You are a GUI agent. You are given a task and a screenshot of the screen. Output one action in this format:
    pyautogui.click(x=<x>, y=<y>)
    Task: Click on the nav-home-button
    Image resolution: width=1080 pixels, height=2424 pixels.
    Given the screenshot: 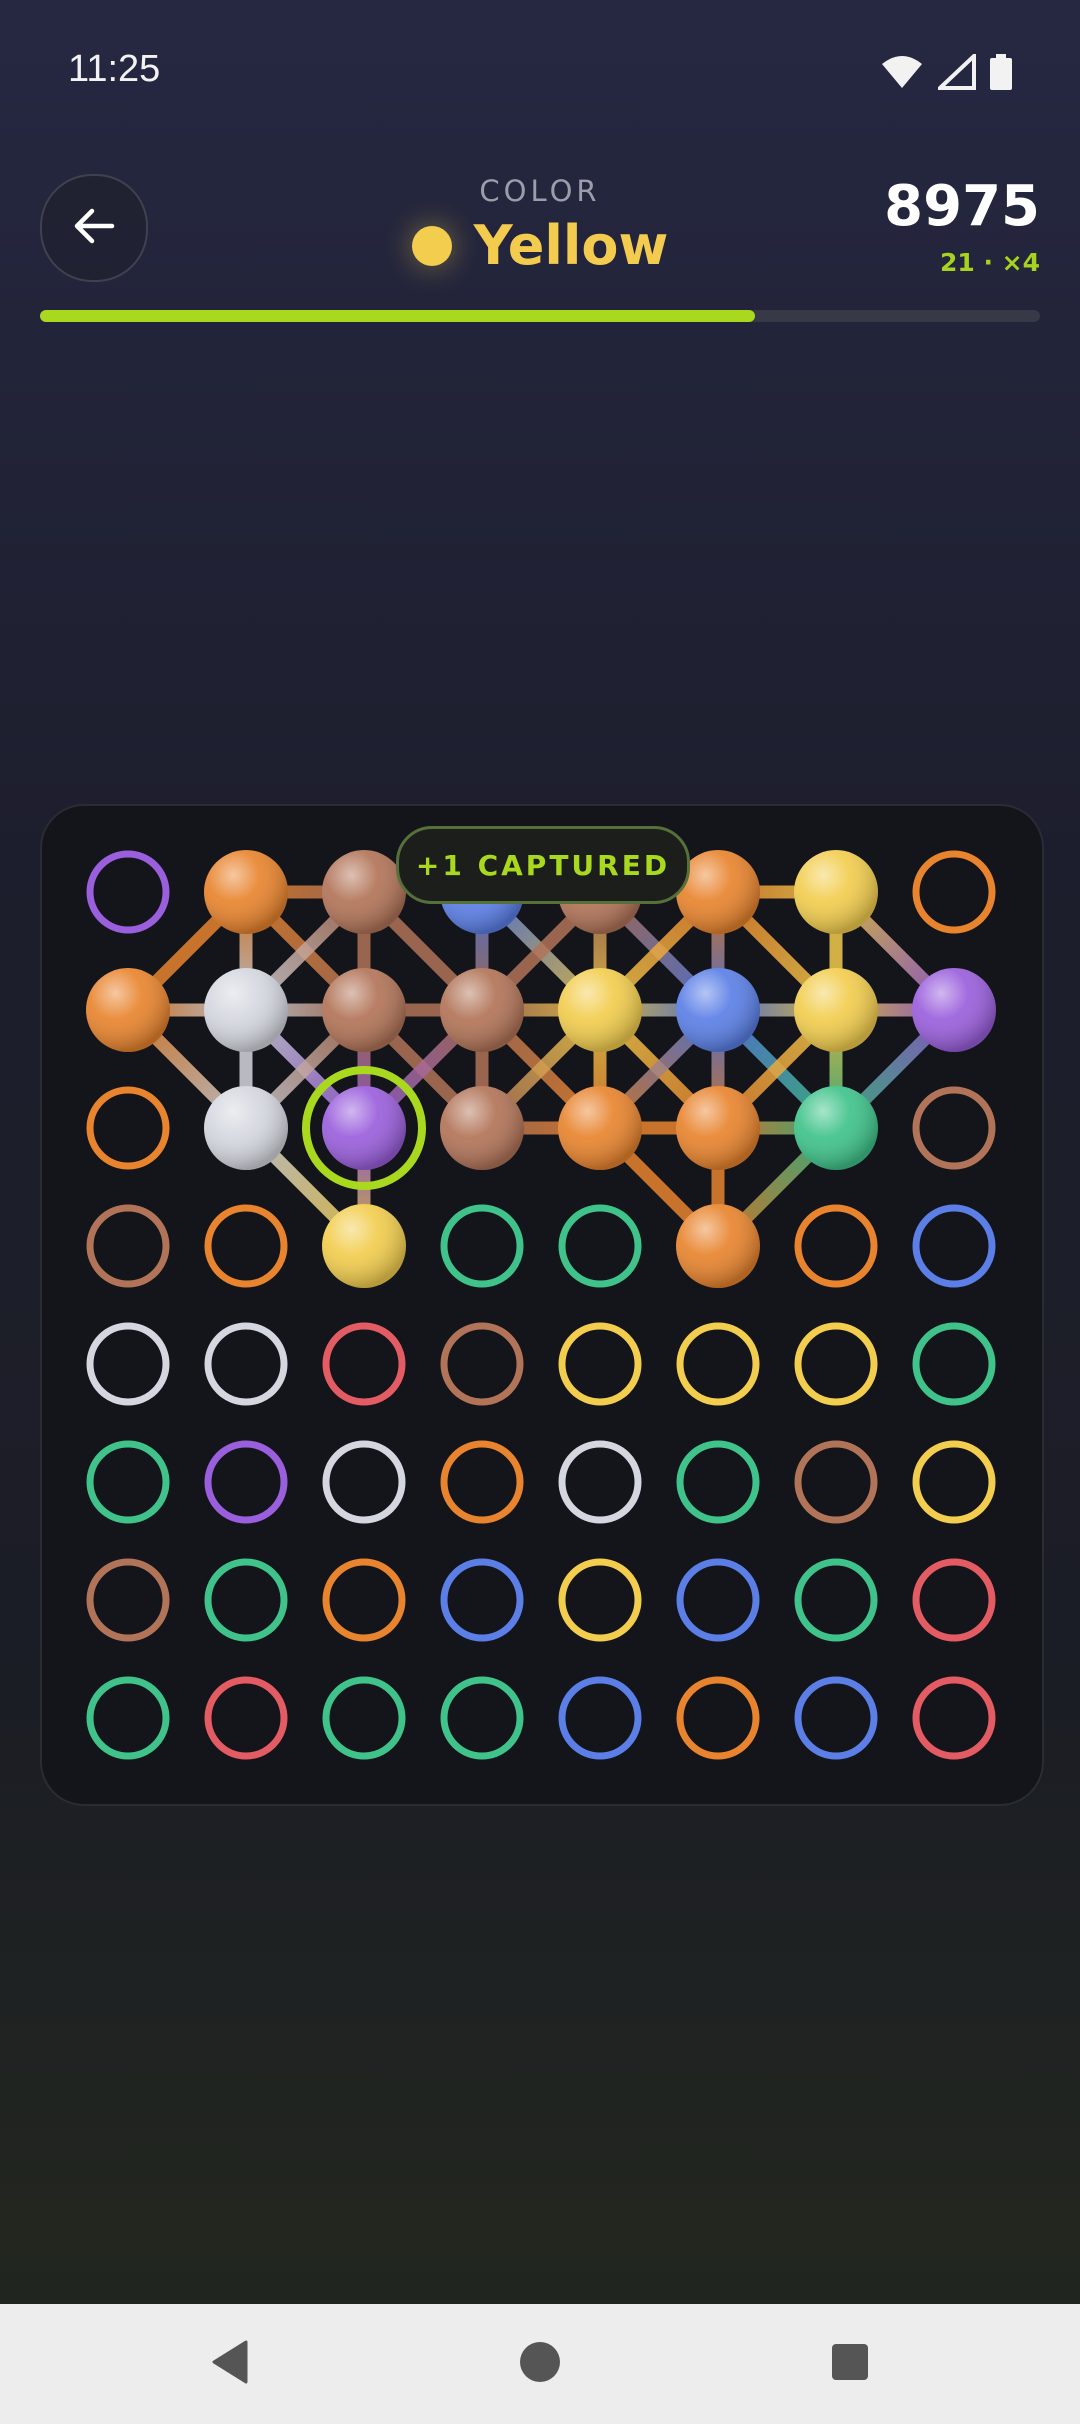 What is the action you would take?
    pyautogui.click(x=540, y=2364)
    